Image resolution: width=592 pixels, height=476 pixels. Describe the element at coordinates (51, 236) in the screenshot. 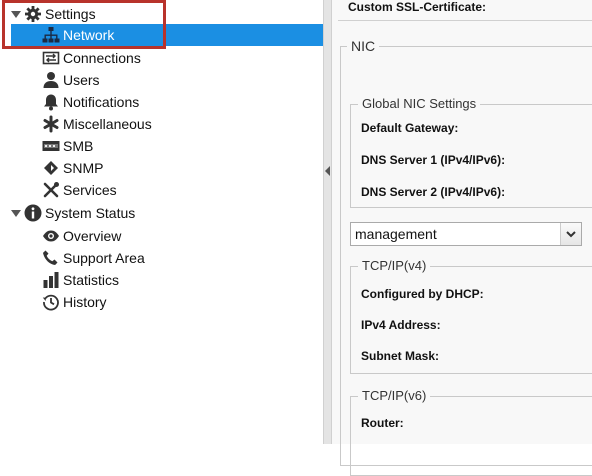

I see `eye-icon` at that location.